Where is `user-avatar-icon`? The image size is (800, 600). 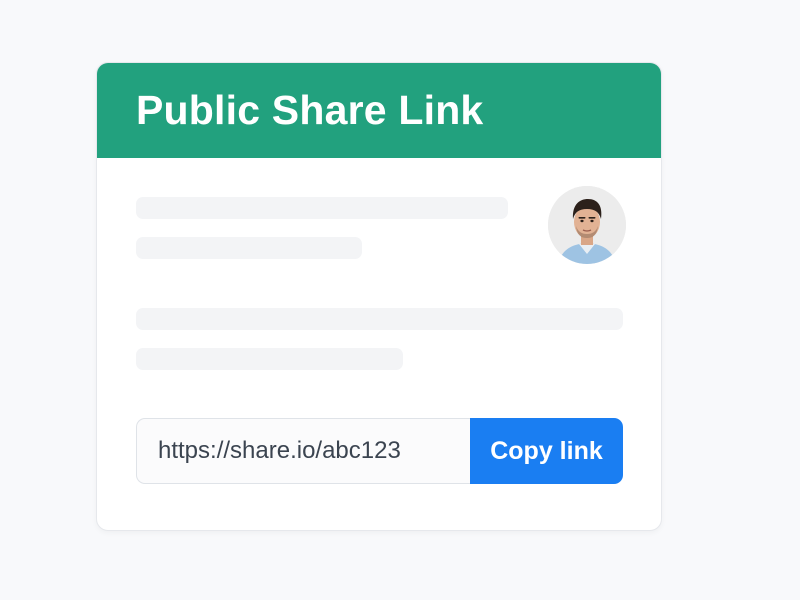
user-avatar-icon is located at coordinates (587, 225).